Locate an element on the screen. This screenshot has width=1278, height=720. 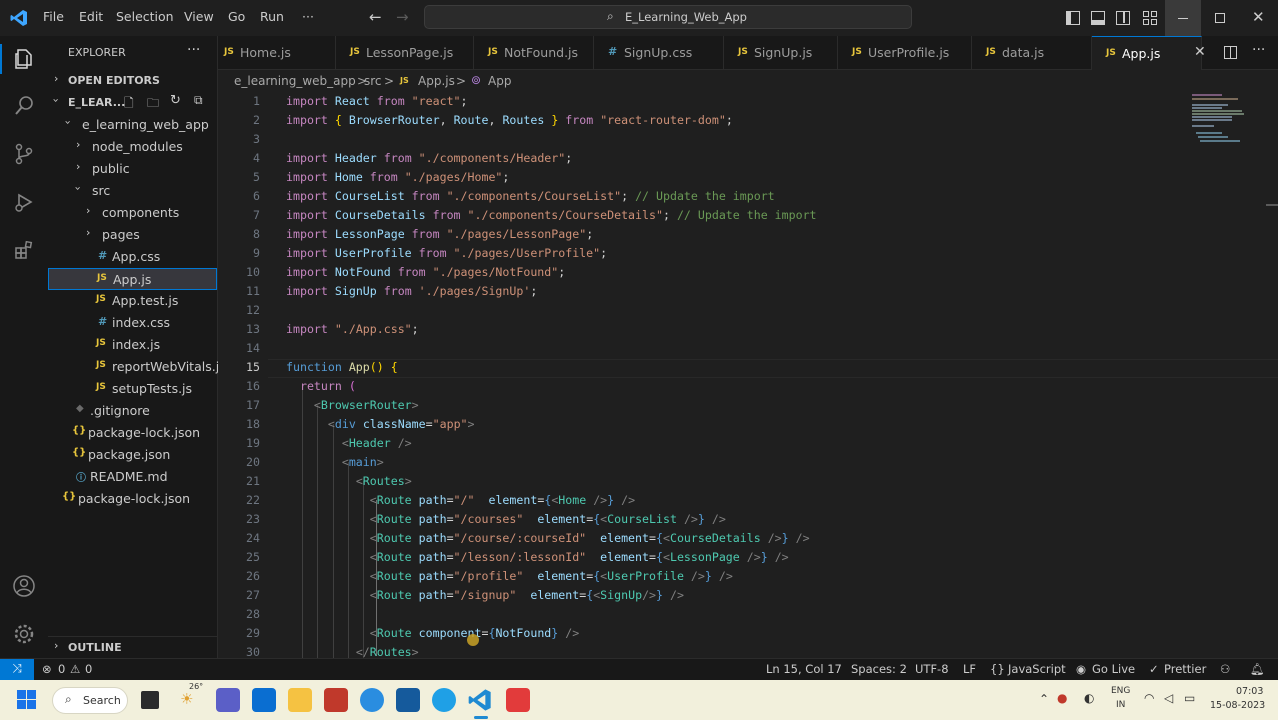
tab-notfound-js: JS NotFound.js is located at coordinates (534, 53).